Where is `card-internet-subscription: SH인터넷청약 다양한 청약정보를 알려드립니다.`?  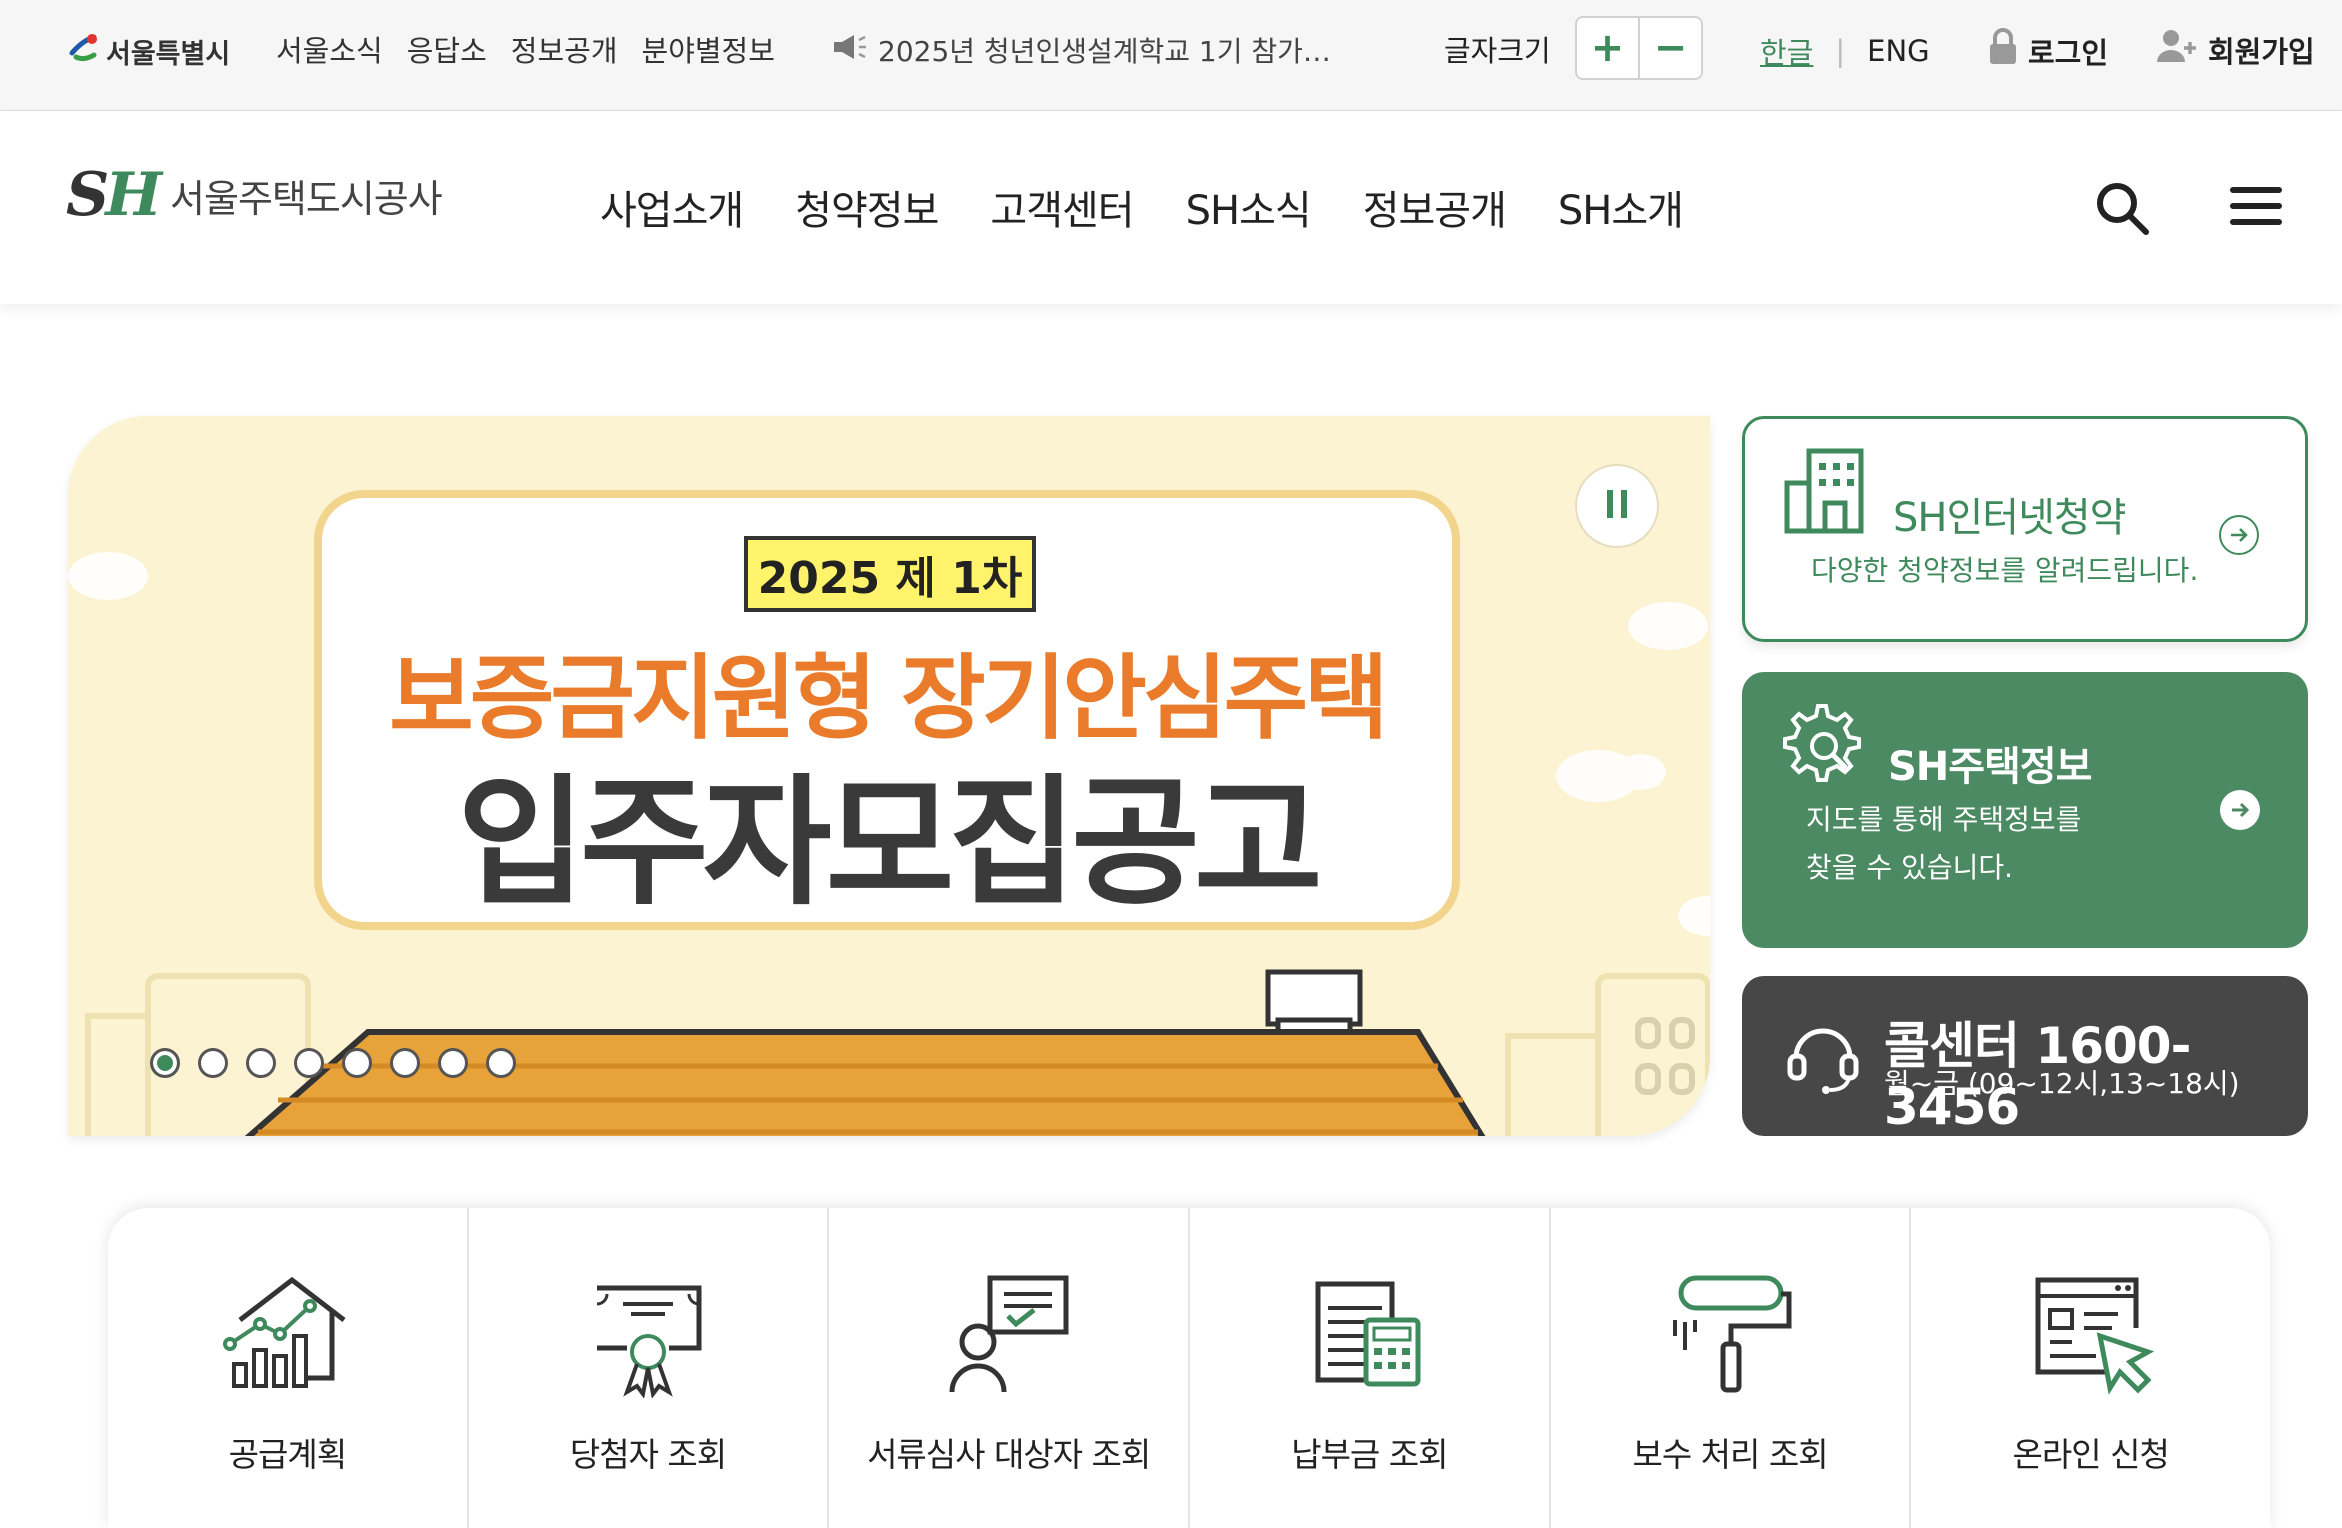
card-internet-subscription: SH인터넷청약 다양한 청약정보를 알려드립니다. is located at coordinates (2025, 529).